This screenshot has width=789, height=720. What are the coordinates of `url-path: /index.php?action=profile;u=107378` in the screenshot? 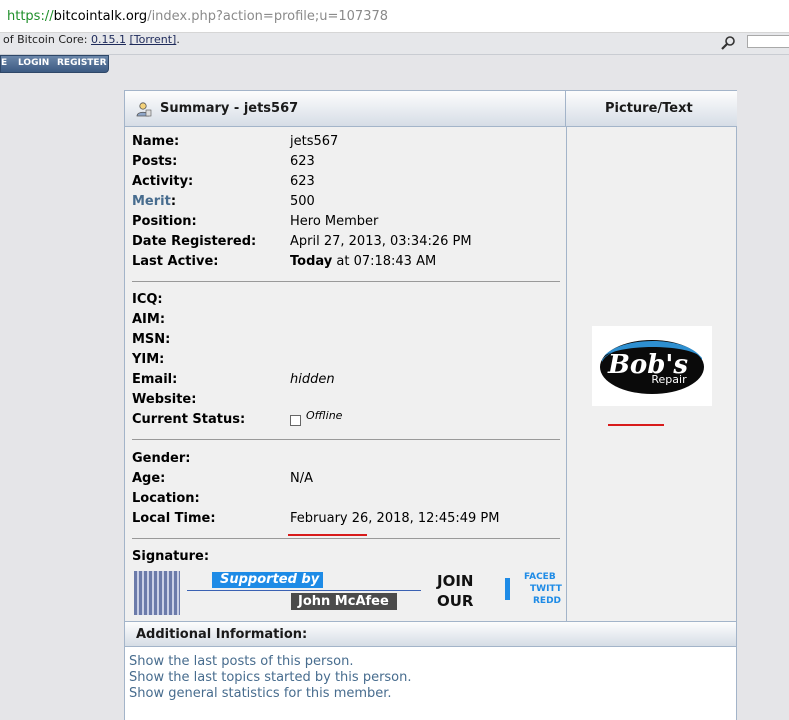 It's located at (268, 16).